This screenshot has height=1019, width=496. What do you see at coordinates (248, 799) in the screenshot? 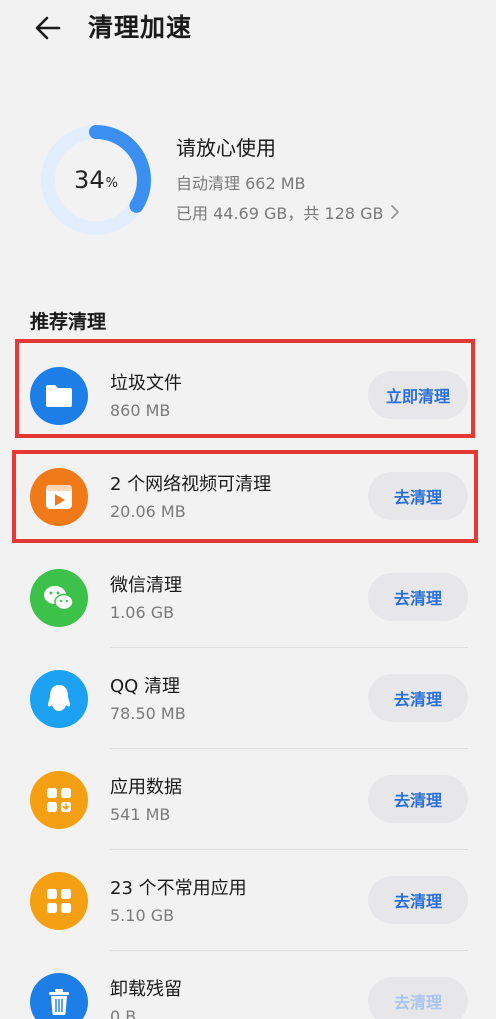
I see `list-item: 应用数据 541 MB 去清理` at bounding box center [248, 799].